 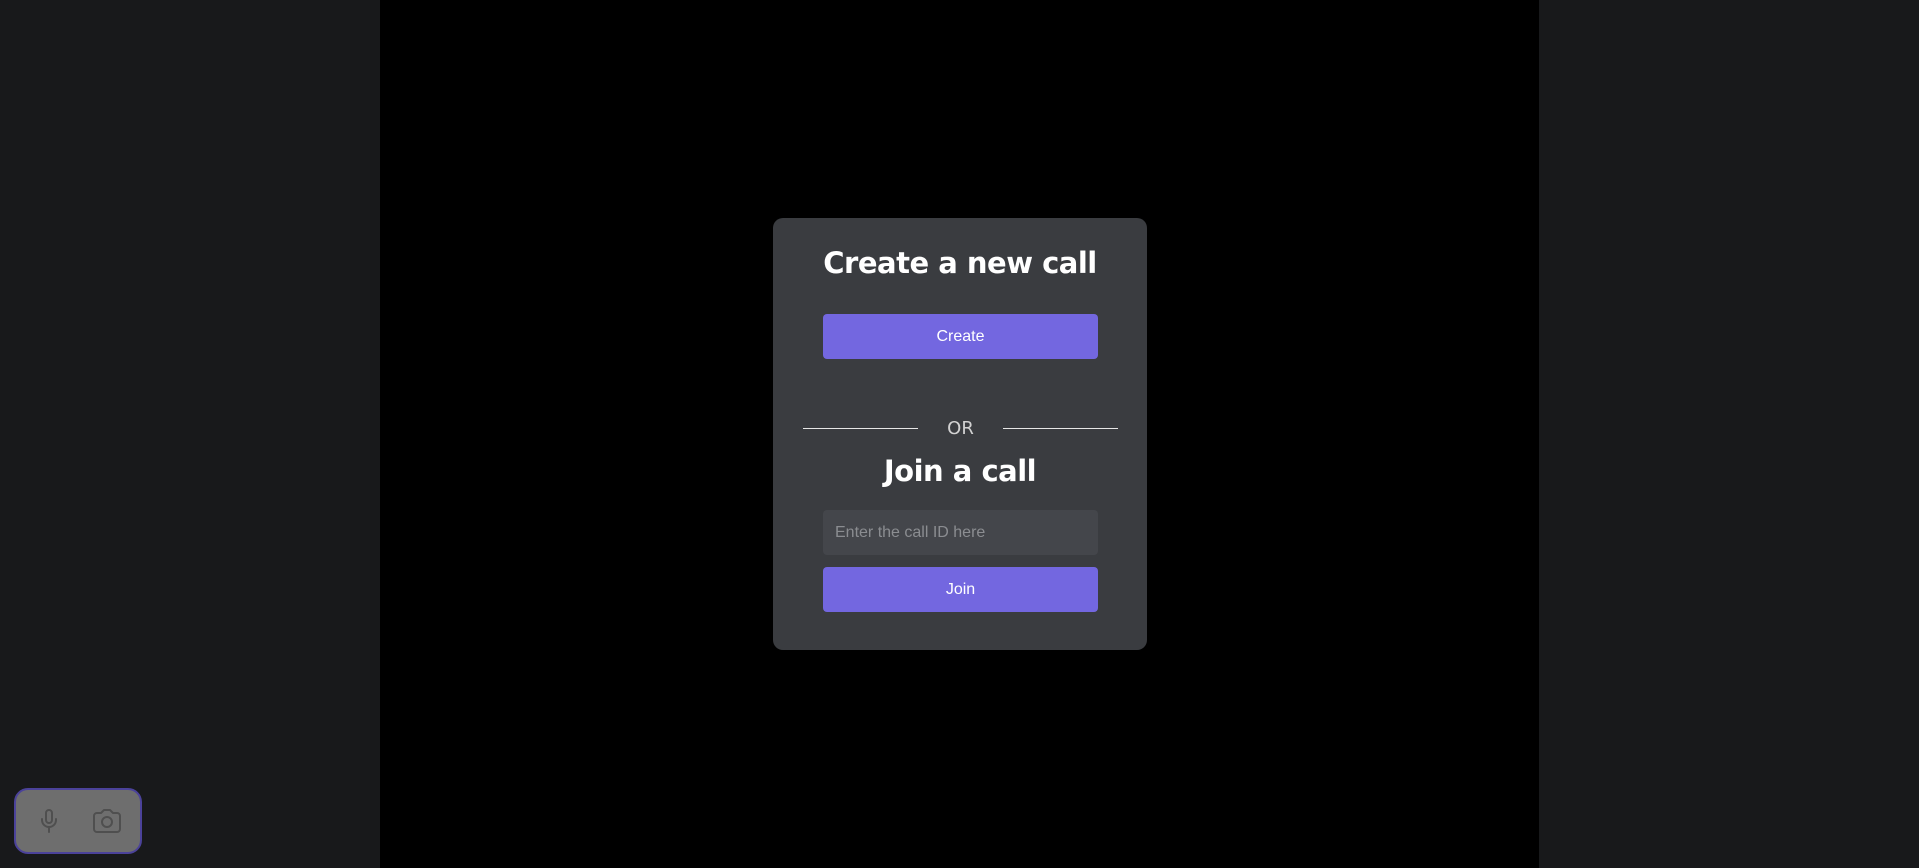 What do you see at coordinates (78, 821) in the screenshot?
I see `media-controls` at bounding box center [78, 821].